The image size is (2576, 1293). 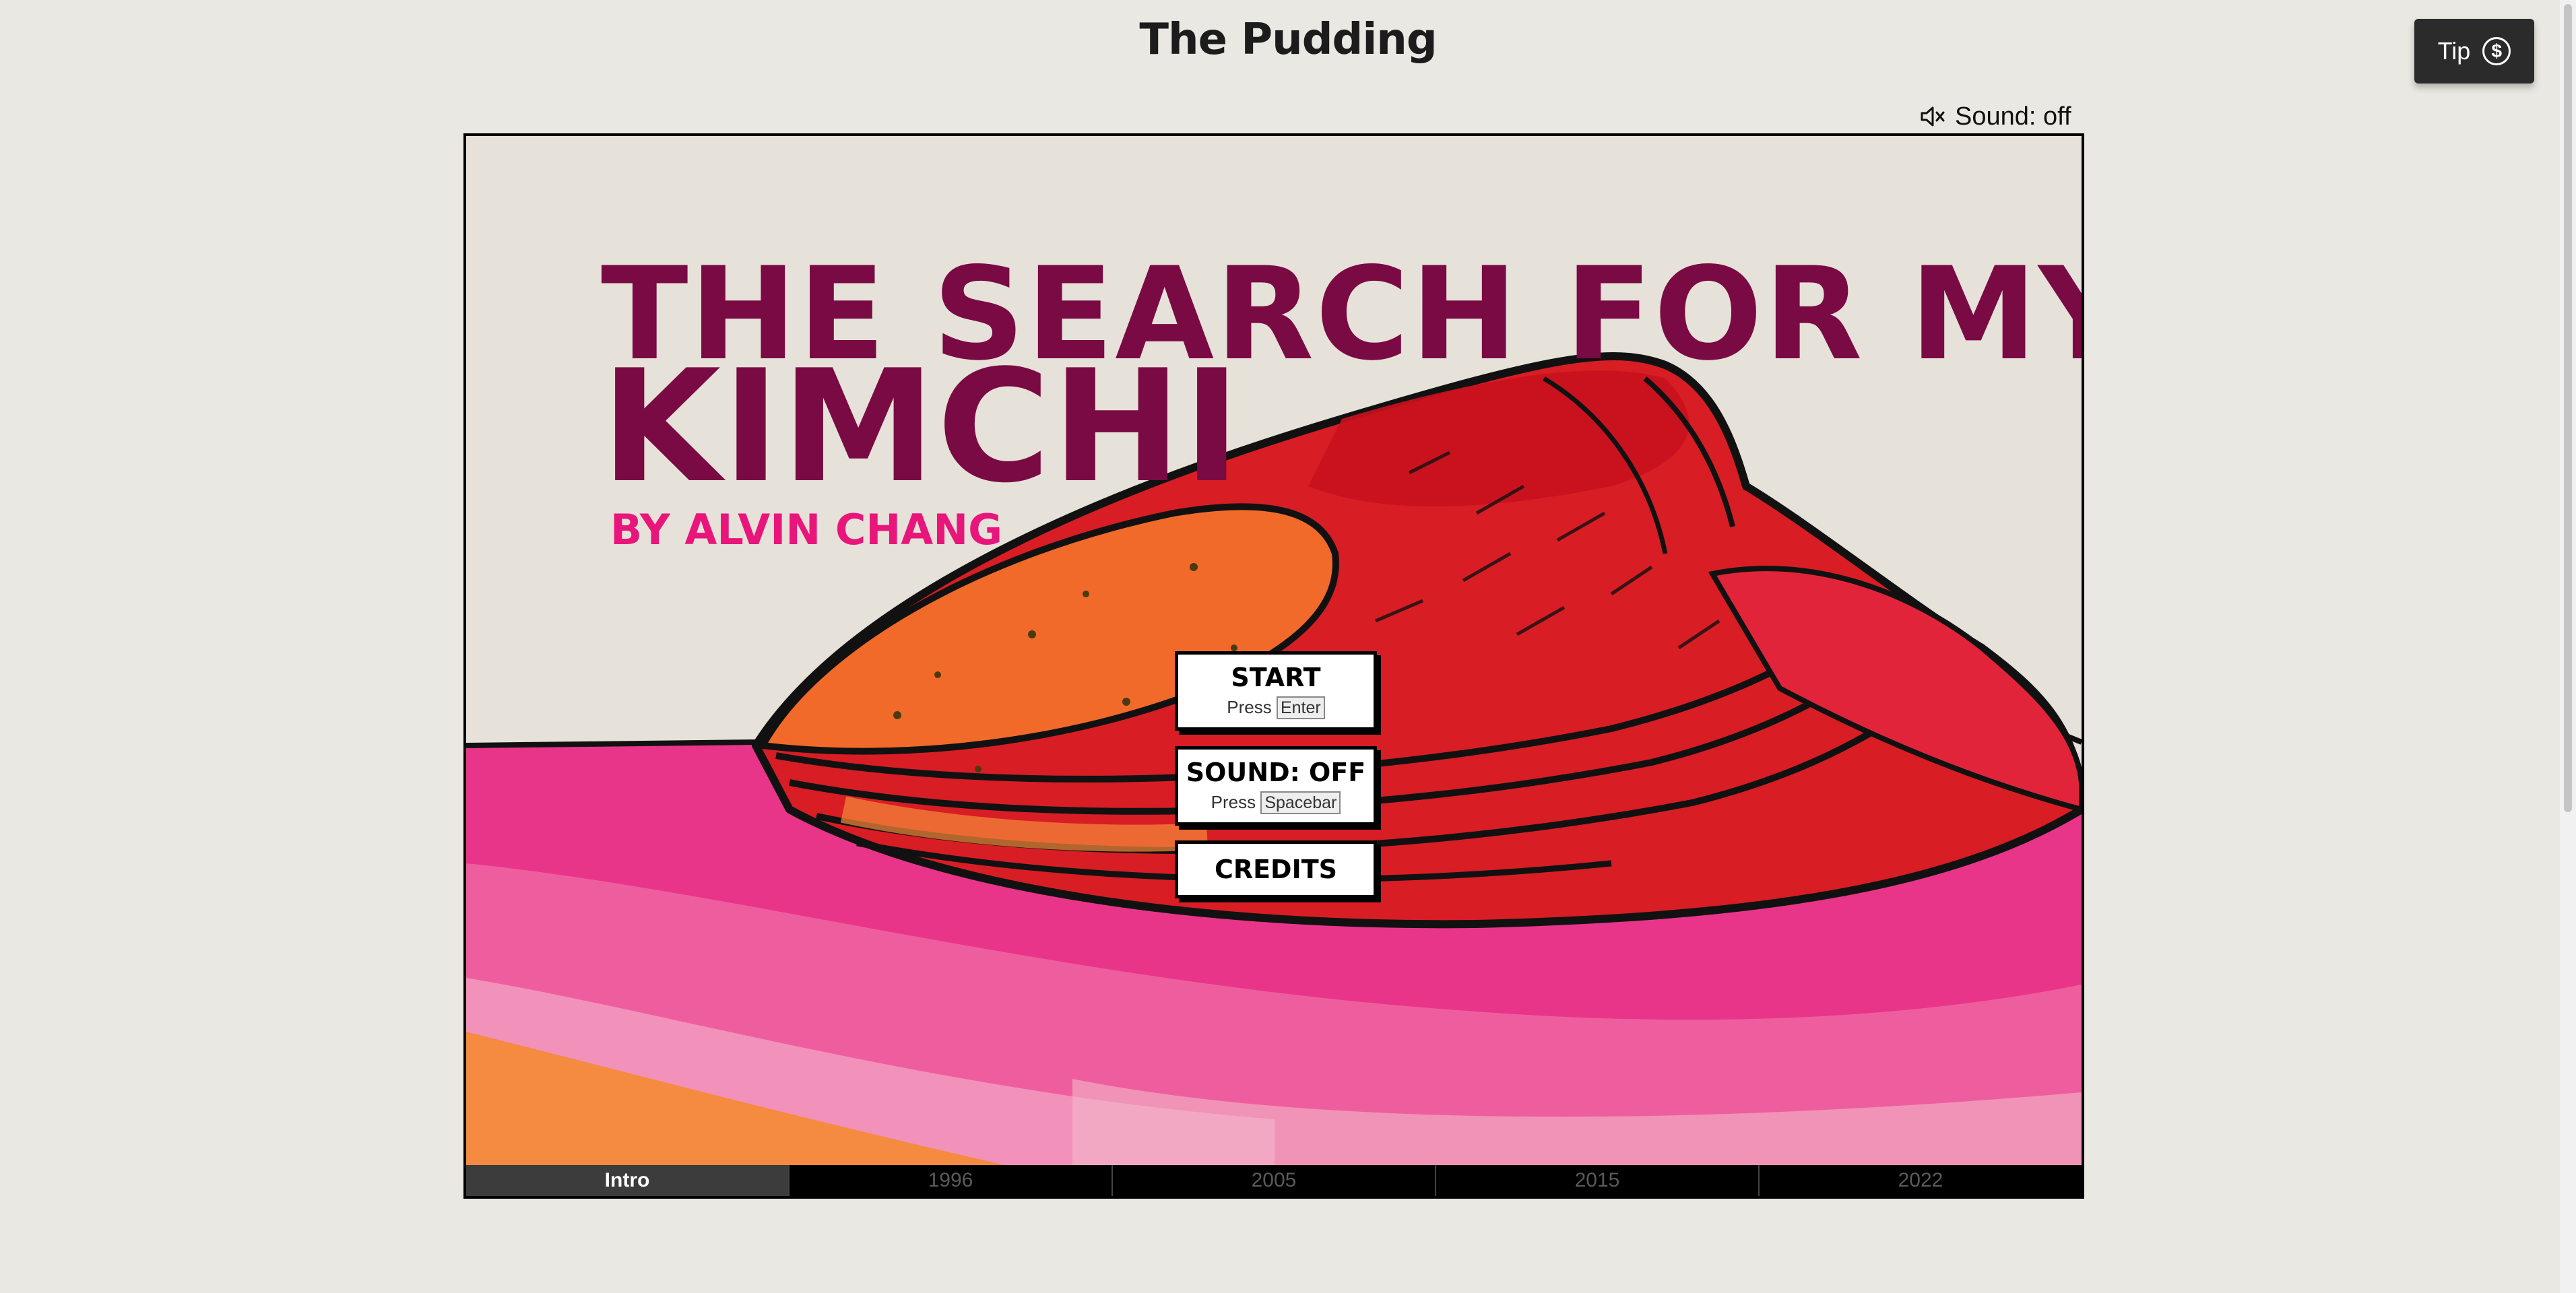 I want to click on start-button-hint: Press Enter, so click(x=1276, y=707).